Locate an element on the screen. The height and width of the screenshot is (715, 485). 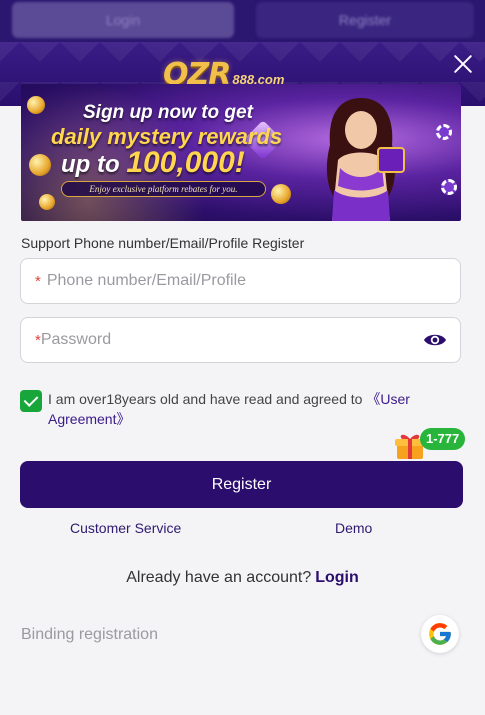
gift-badge: 1-777 is located at coordinates (443, 439).